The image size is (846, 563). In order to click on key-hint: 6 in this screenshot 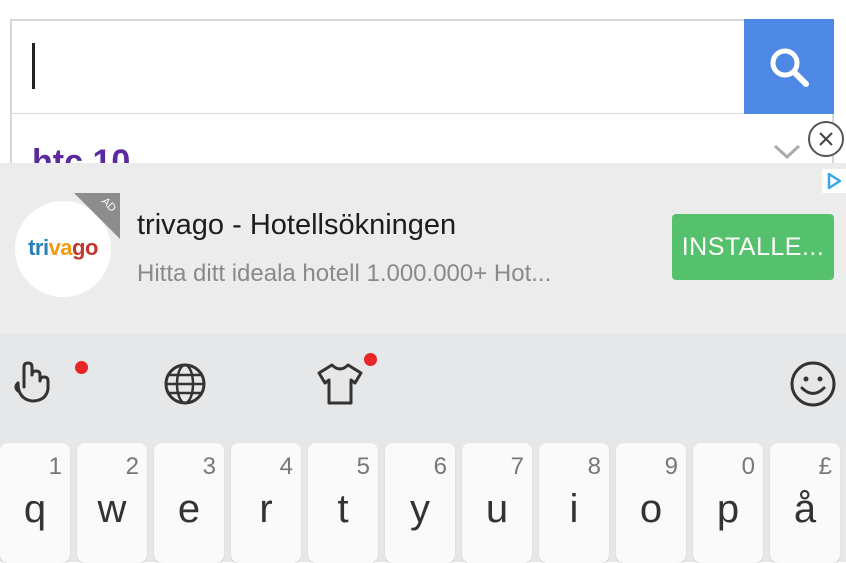, I will do `click(440, 466)`.